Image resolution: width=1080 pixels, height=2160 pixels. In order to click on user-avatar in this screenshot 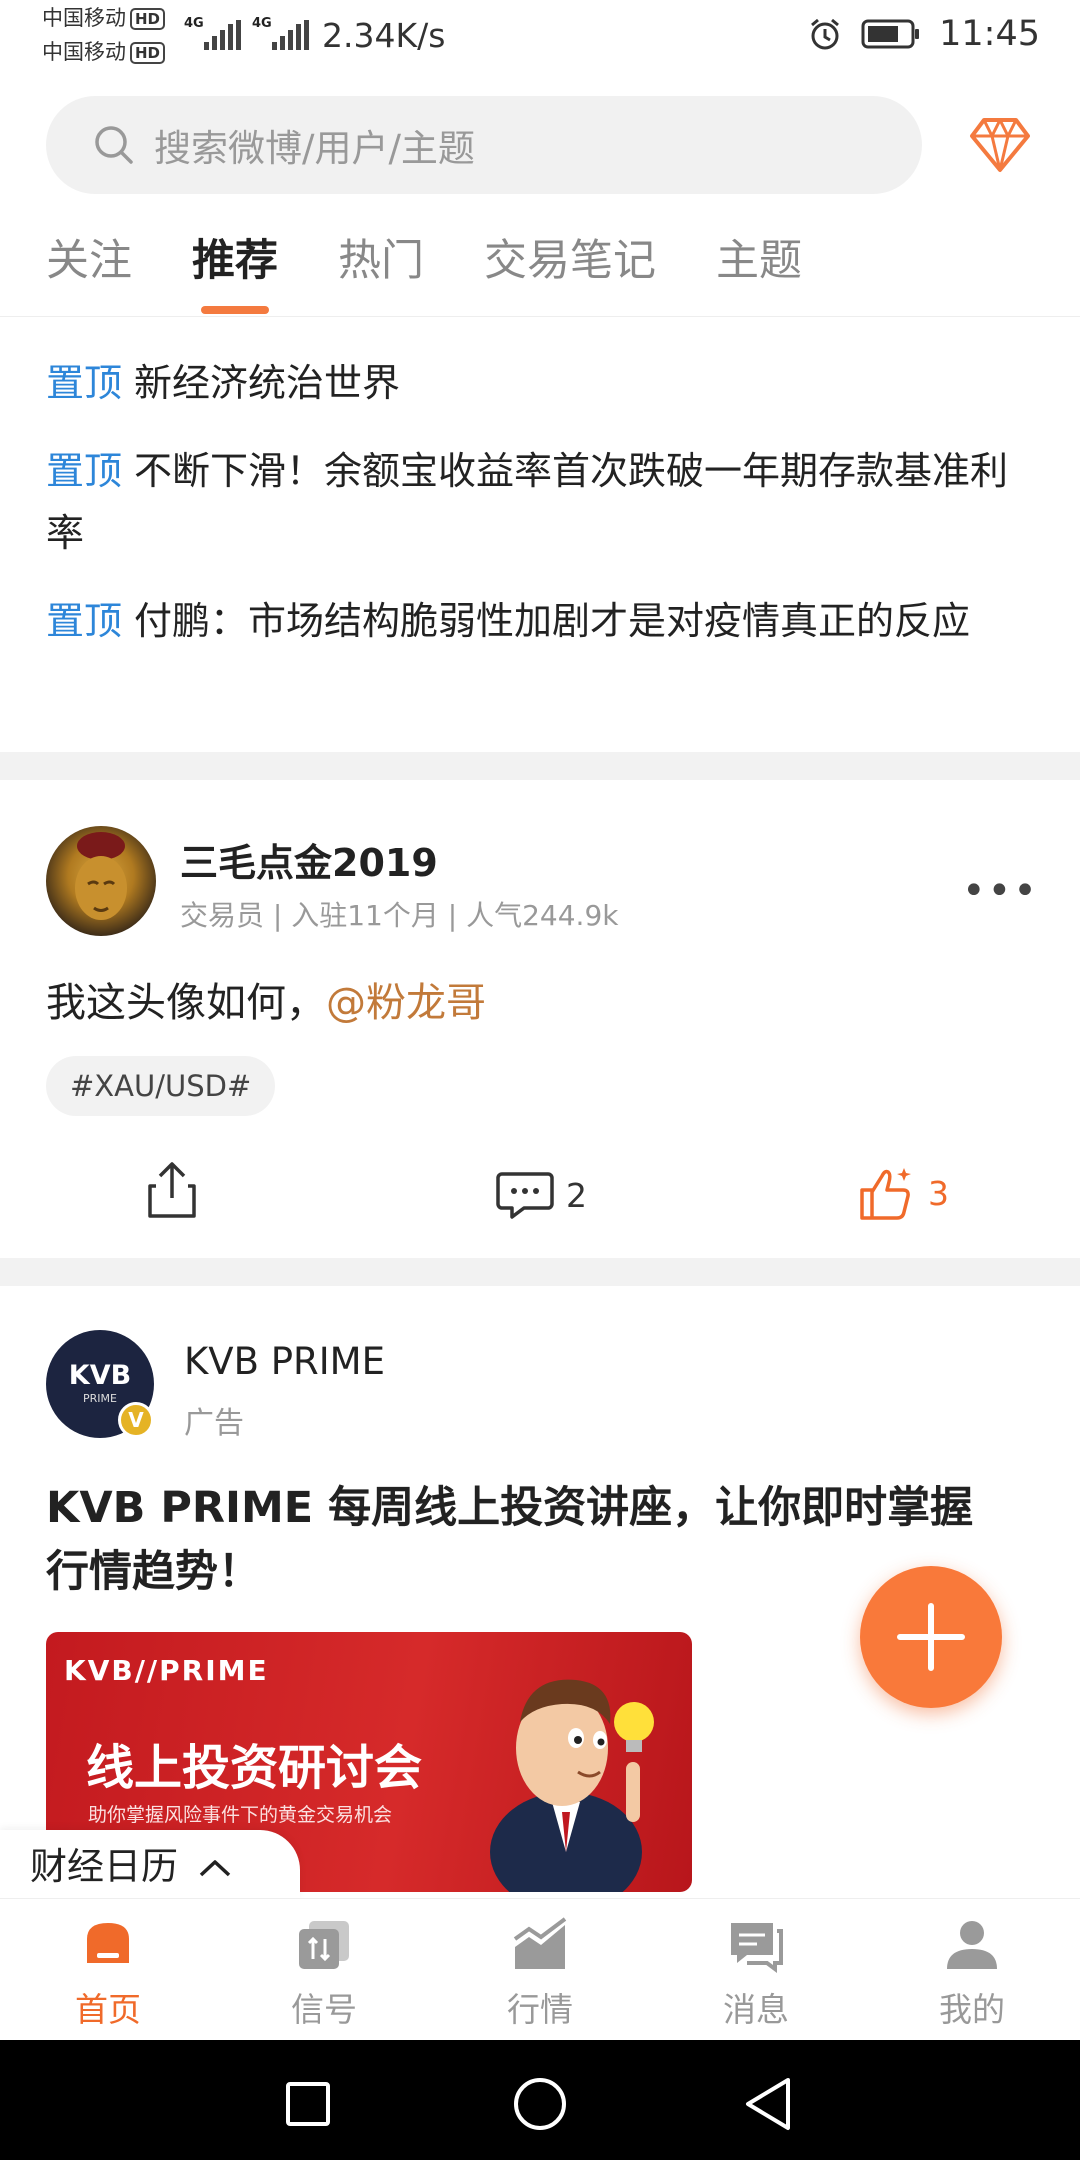, I will do `click(101, 881)`.